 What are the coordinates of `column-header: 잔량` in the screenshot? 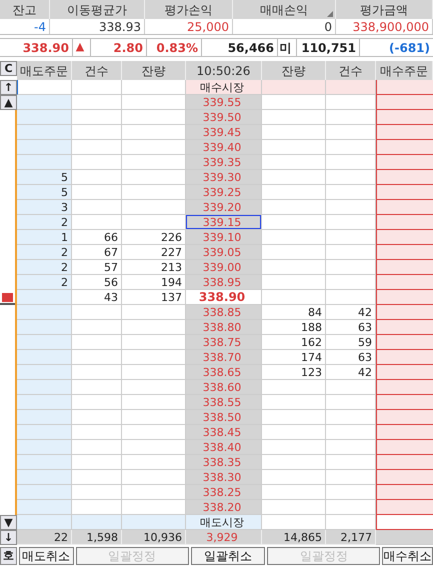 It's located at (294, 70).